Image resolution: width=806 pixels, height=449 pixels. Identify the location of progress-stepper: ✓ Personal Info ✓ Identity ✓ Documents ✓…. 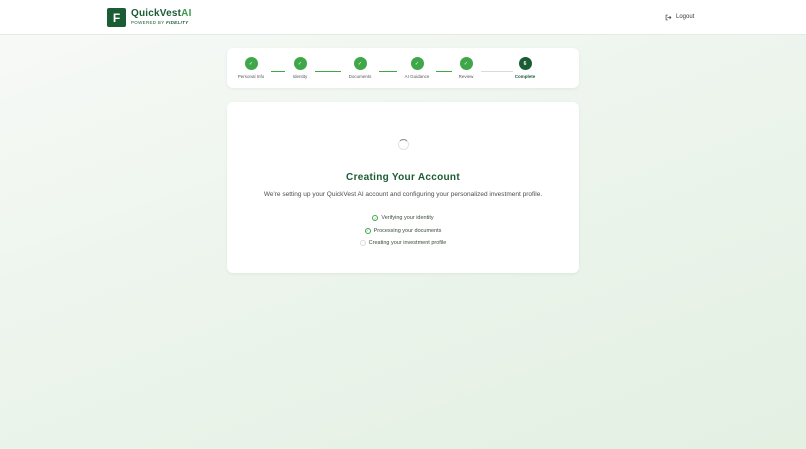
(403, 68).